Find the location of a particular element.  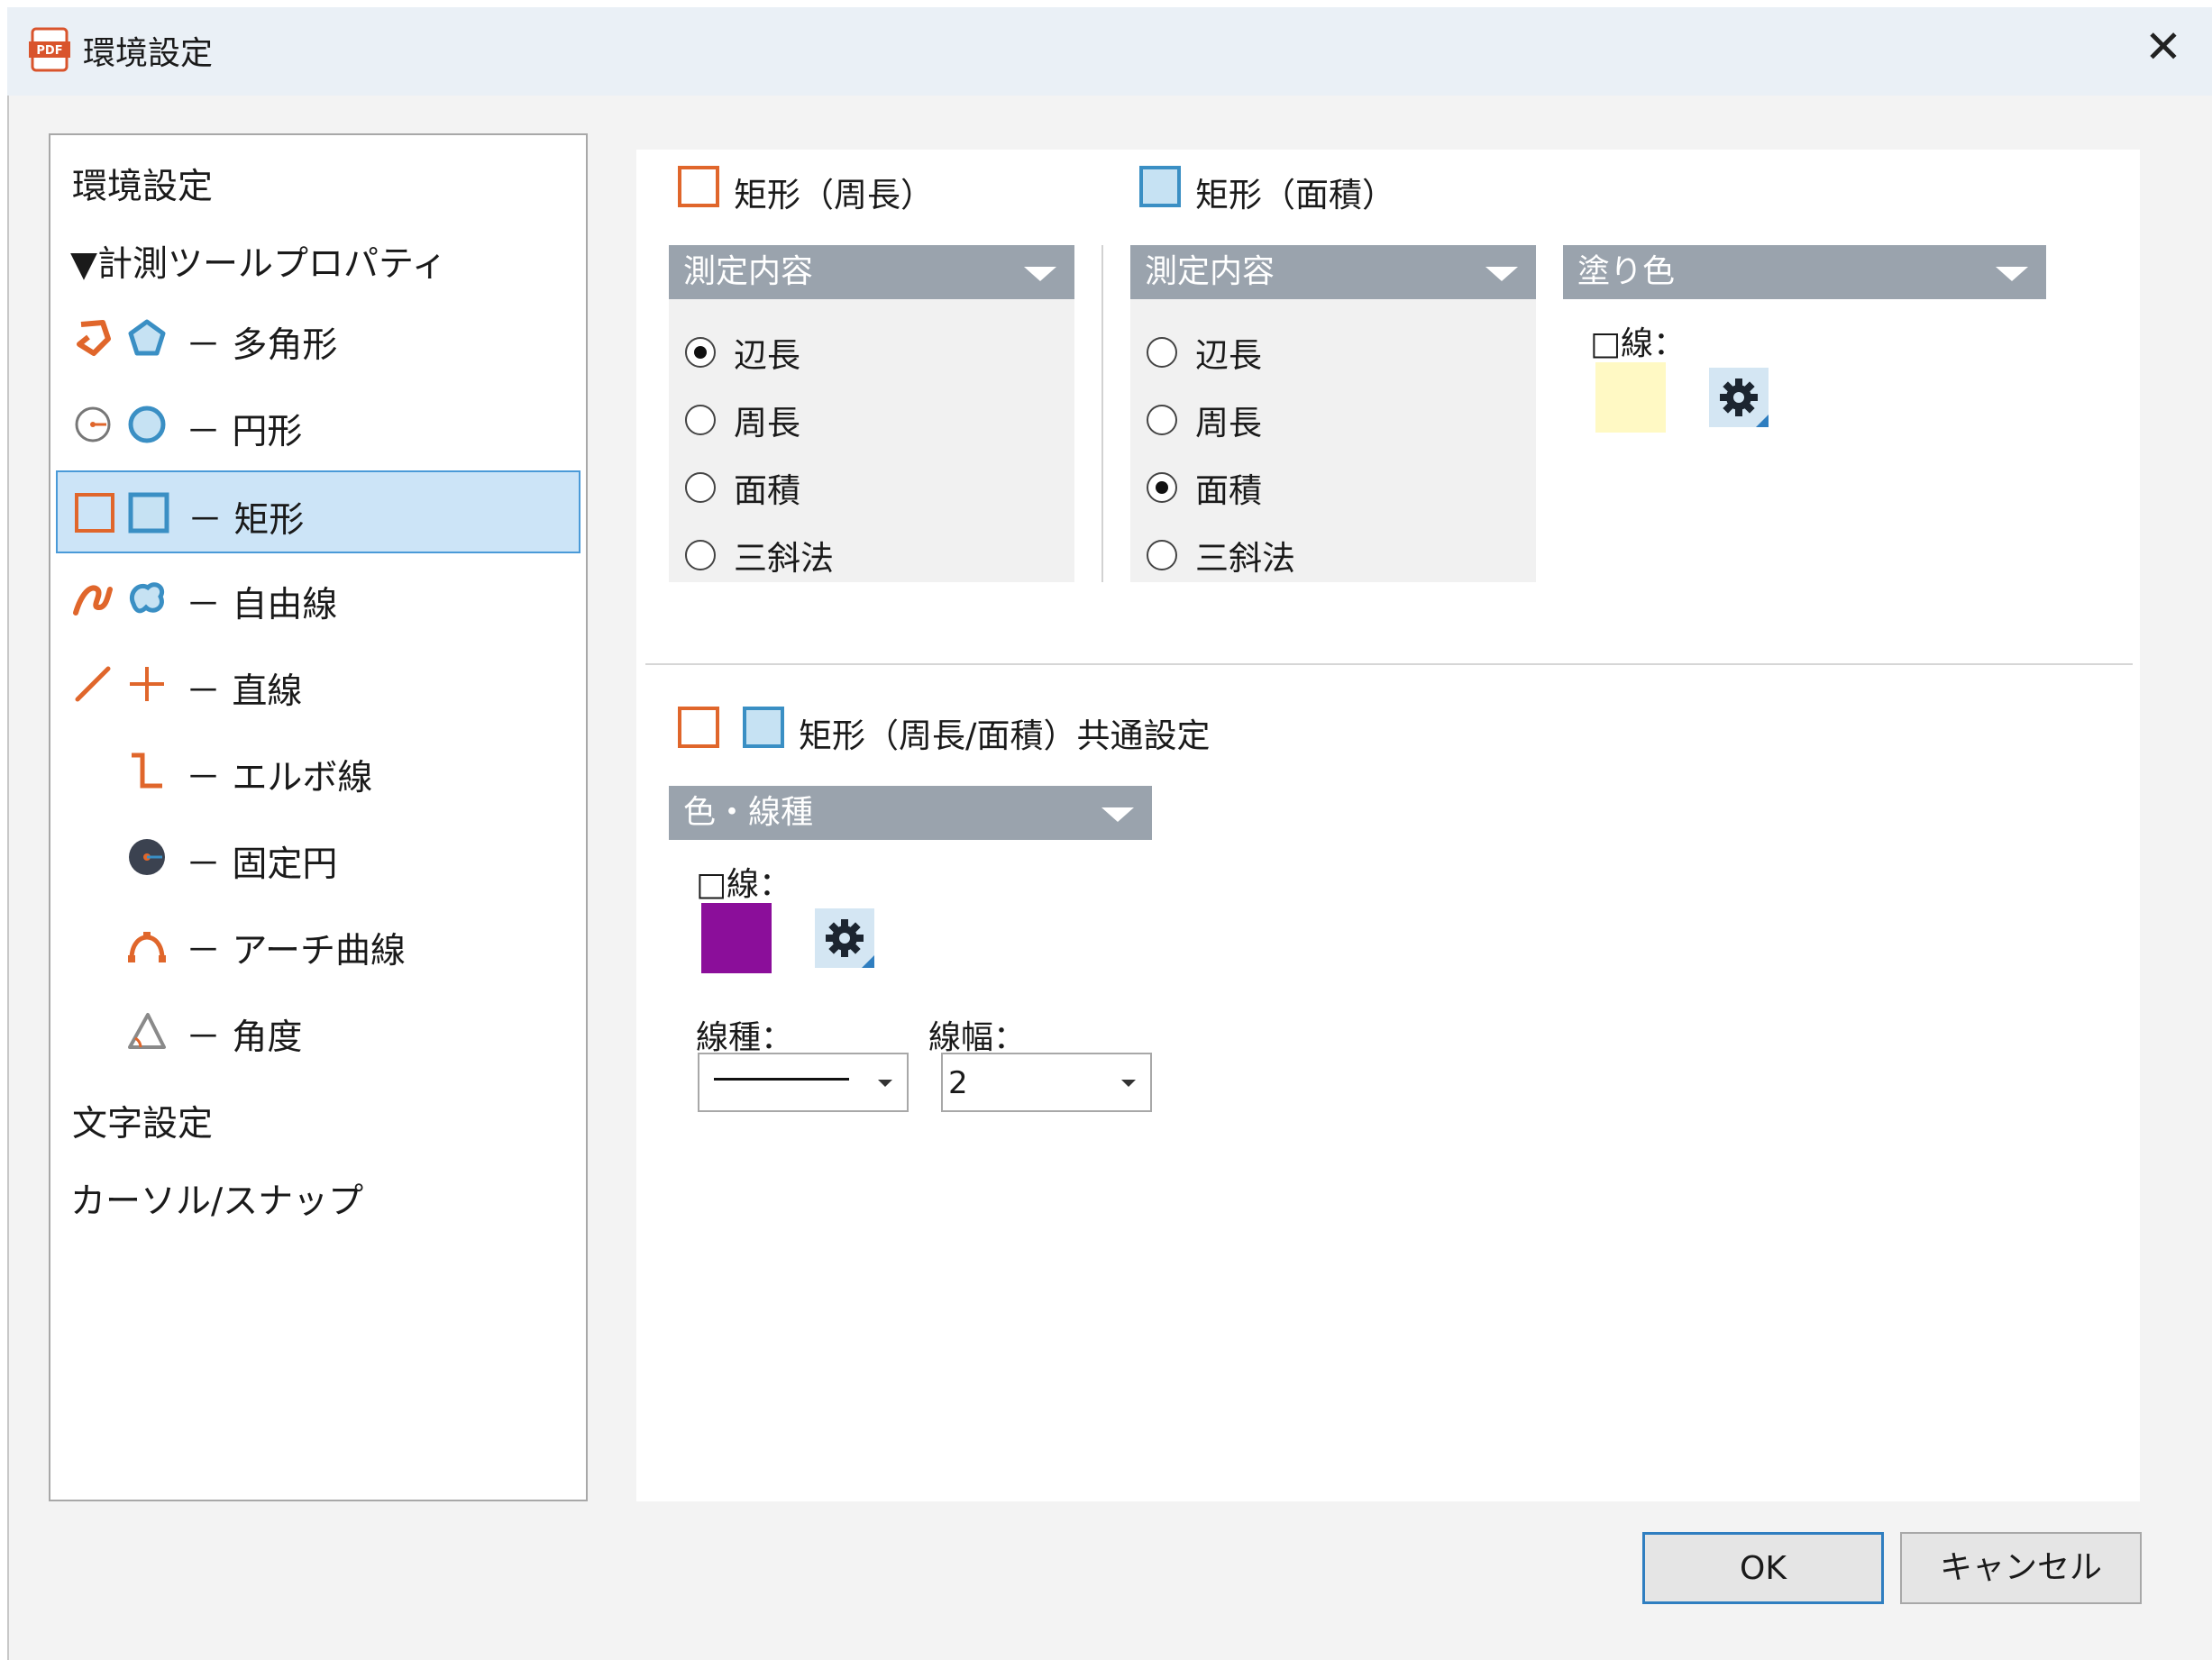

color-linetype-dropdown: 色・線種 is located at coordinates (910, 813).